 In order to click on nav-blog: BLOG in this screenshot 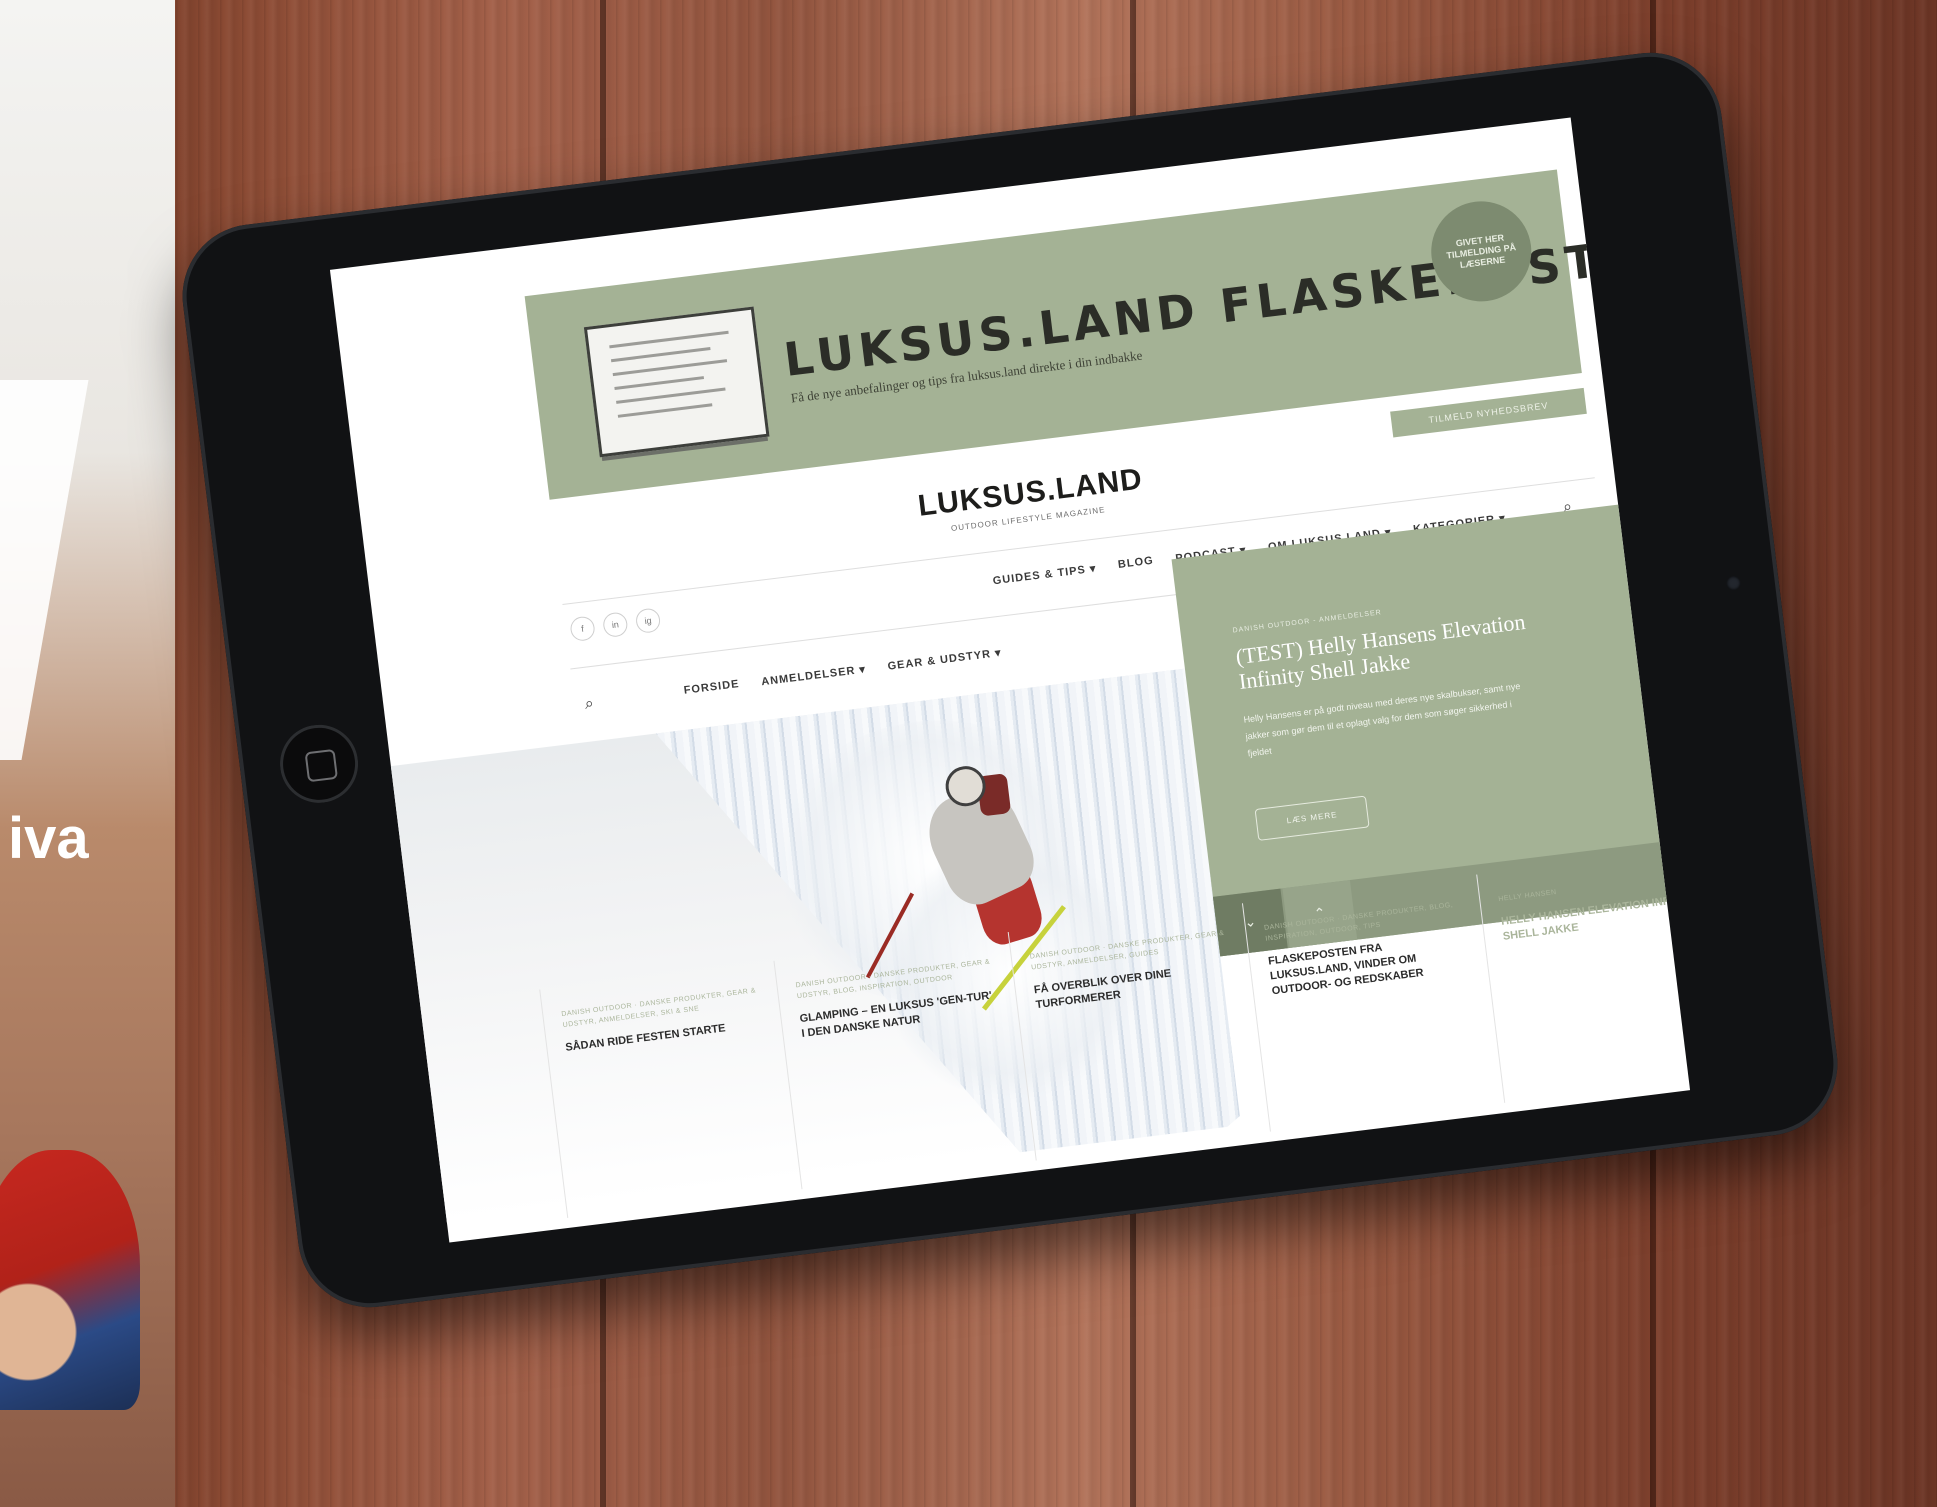, I will do `click(1135, 563)`.